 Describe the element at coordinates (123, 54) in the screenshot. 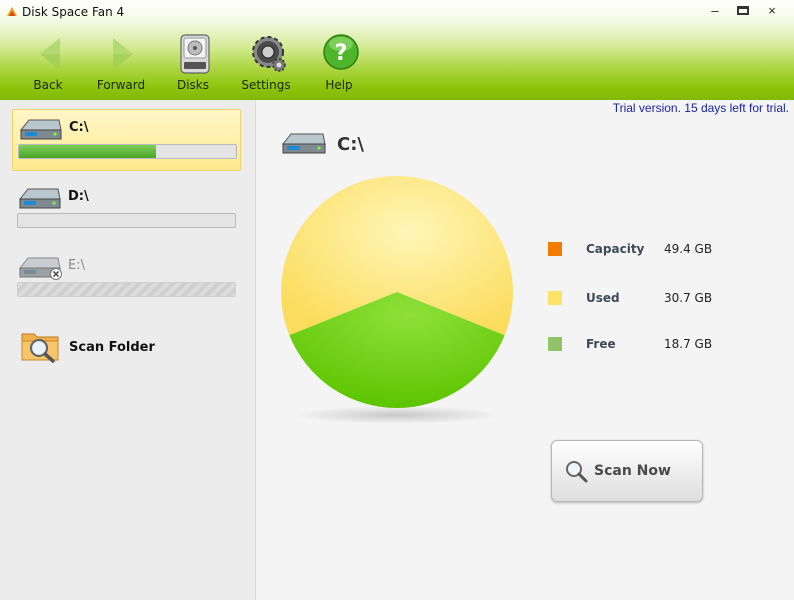

I see `forward-arrow-icon` at that location.